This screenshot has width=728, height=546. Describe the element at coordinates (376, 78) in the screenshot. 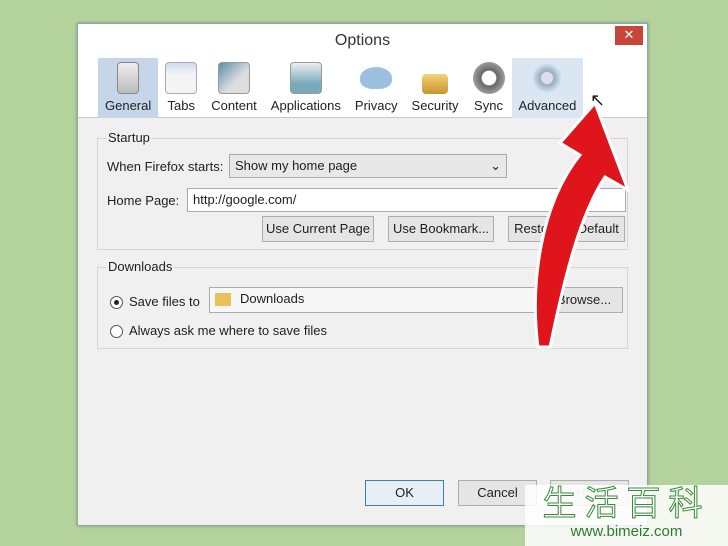

I see `privacy-mask-icon` at that location.